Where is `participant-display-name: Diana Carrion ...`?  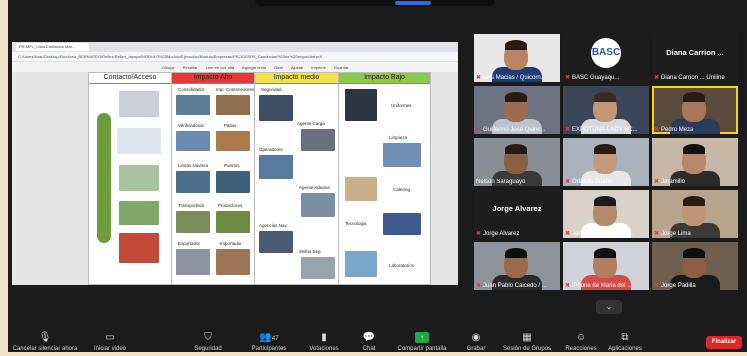 participant-display-name: Diana Carrion ... is located at coordinates (695, 52).